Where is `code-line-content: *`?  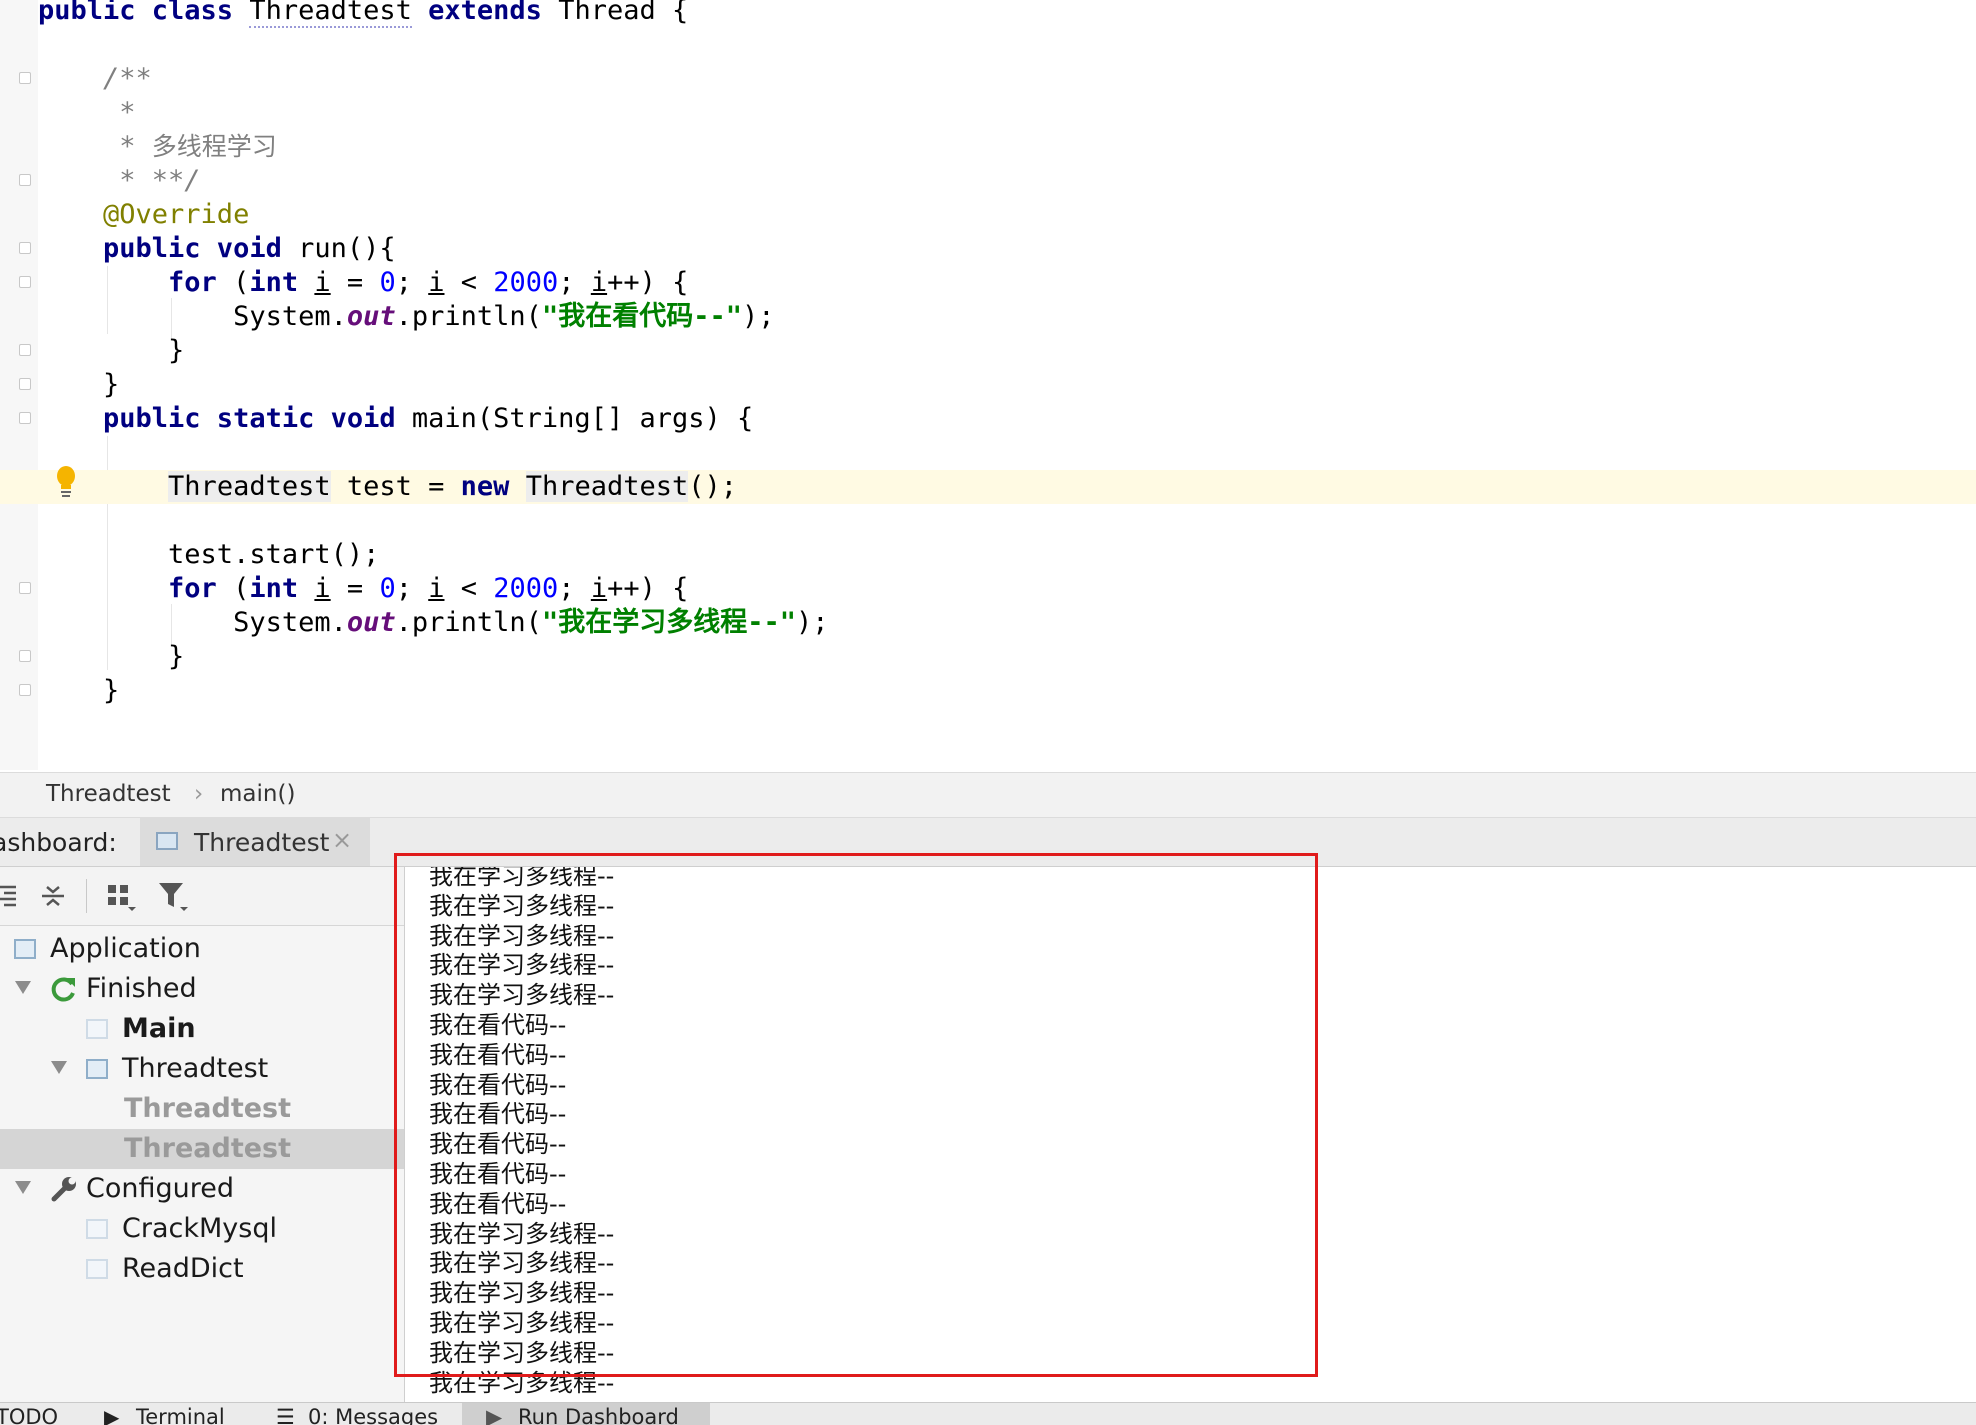 code-line-content: * is located at coordinates (87, 112).